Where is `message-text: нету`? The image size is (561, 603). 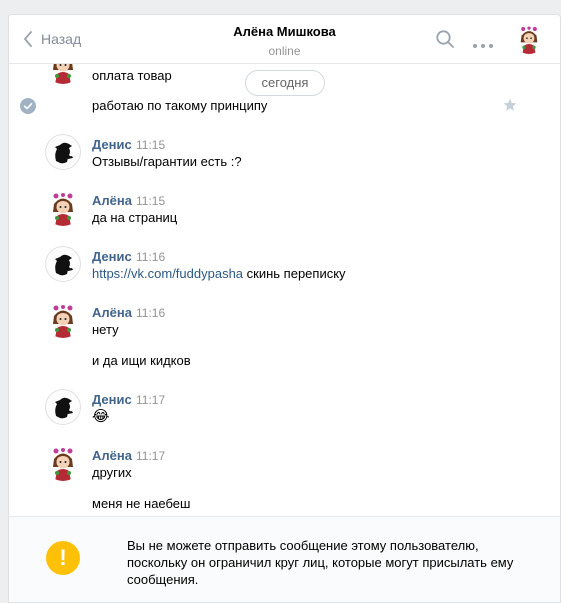 message-text: нету is located at coordinates (105, 329).